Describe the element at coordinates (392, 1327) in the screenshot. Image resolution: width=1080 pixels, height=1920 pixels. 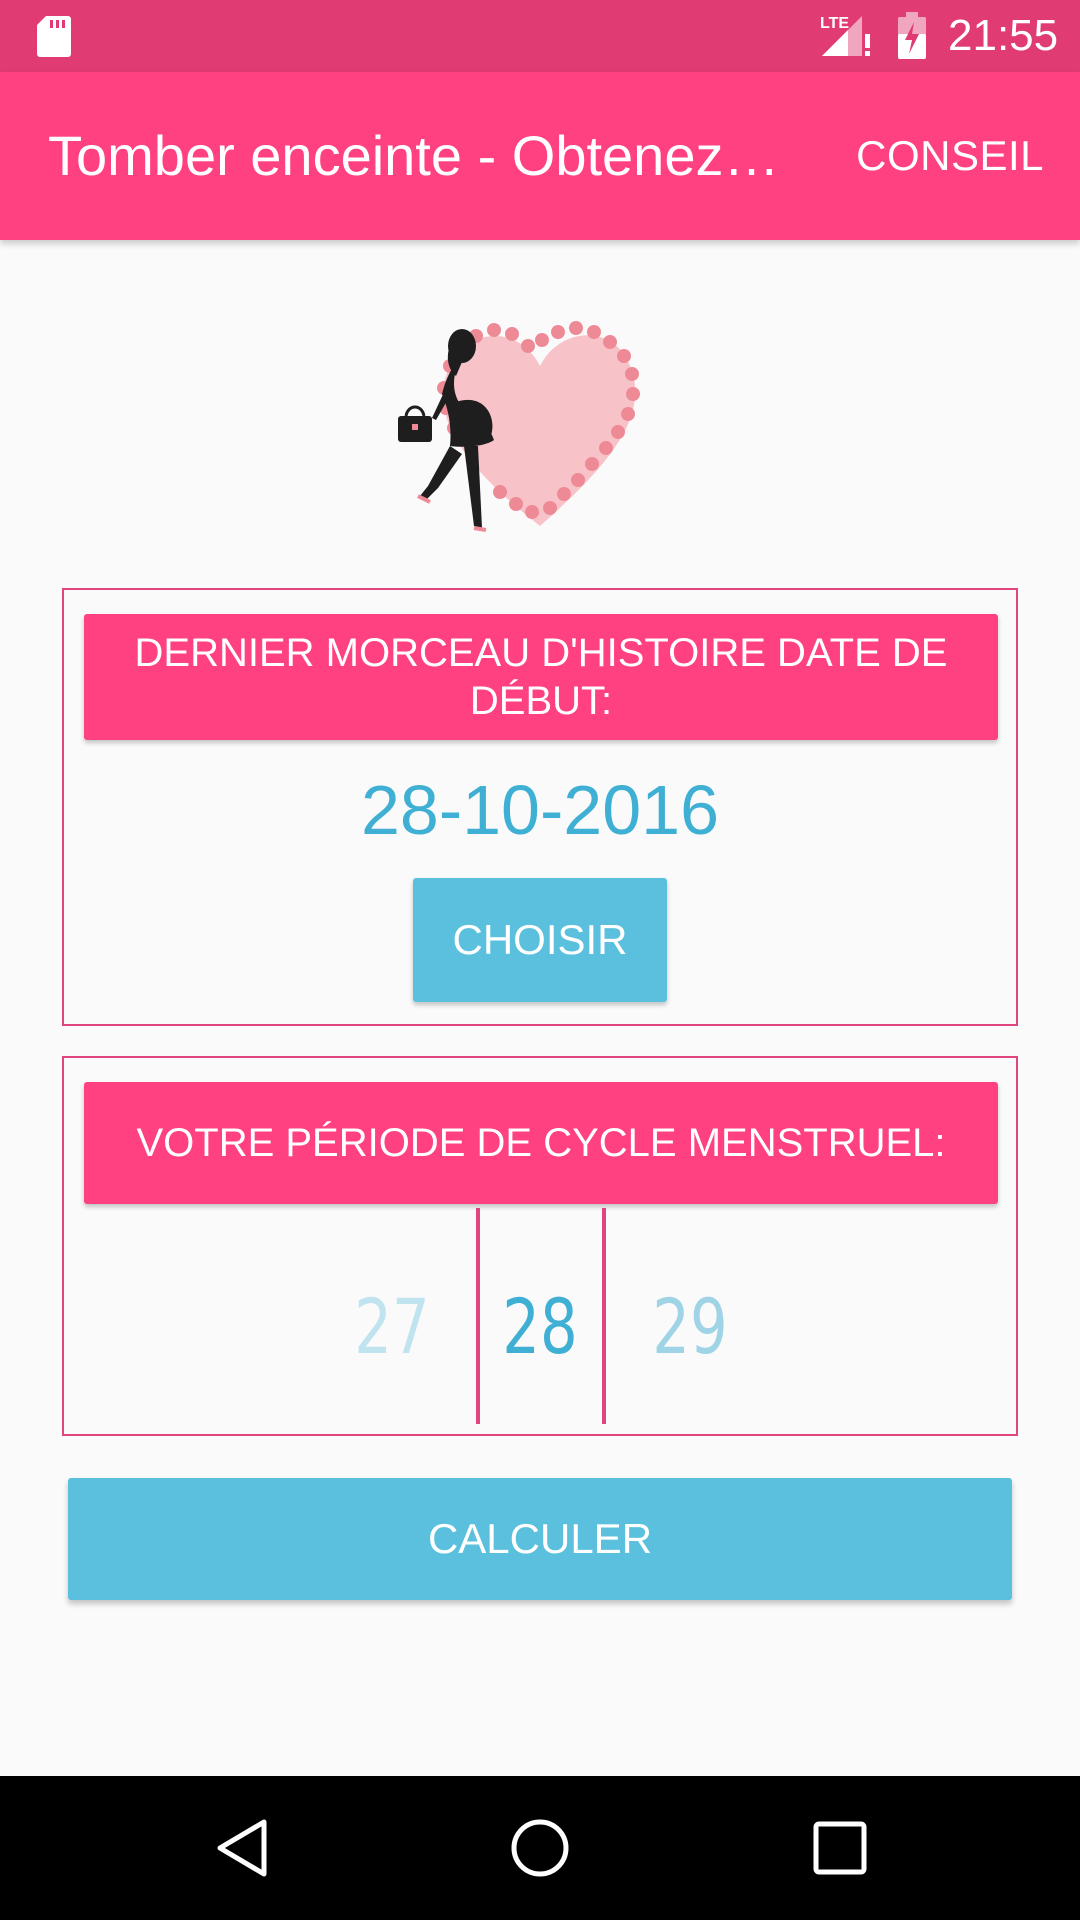
I see `picker-previous-value: 27` at that location.